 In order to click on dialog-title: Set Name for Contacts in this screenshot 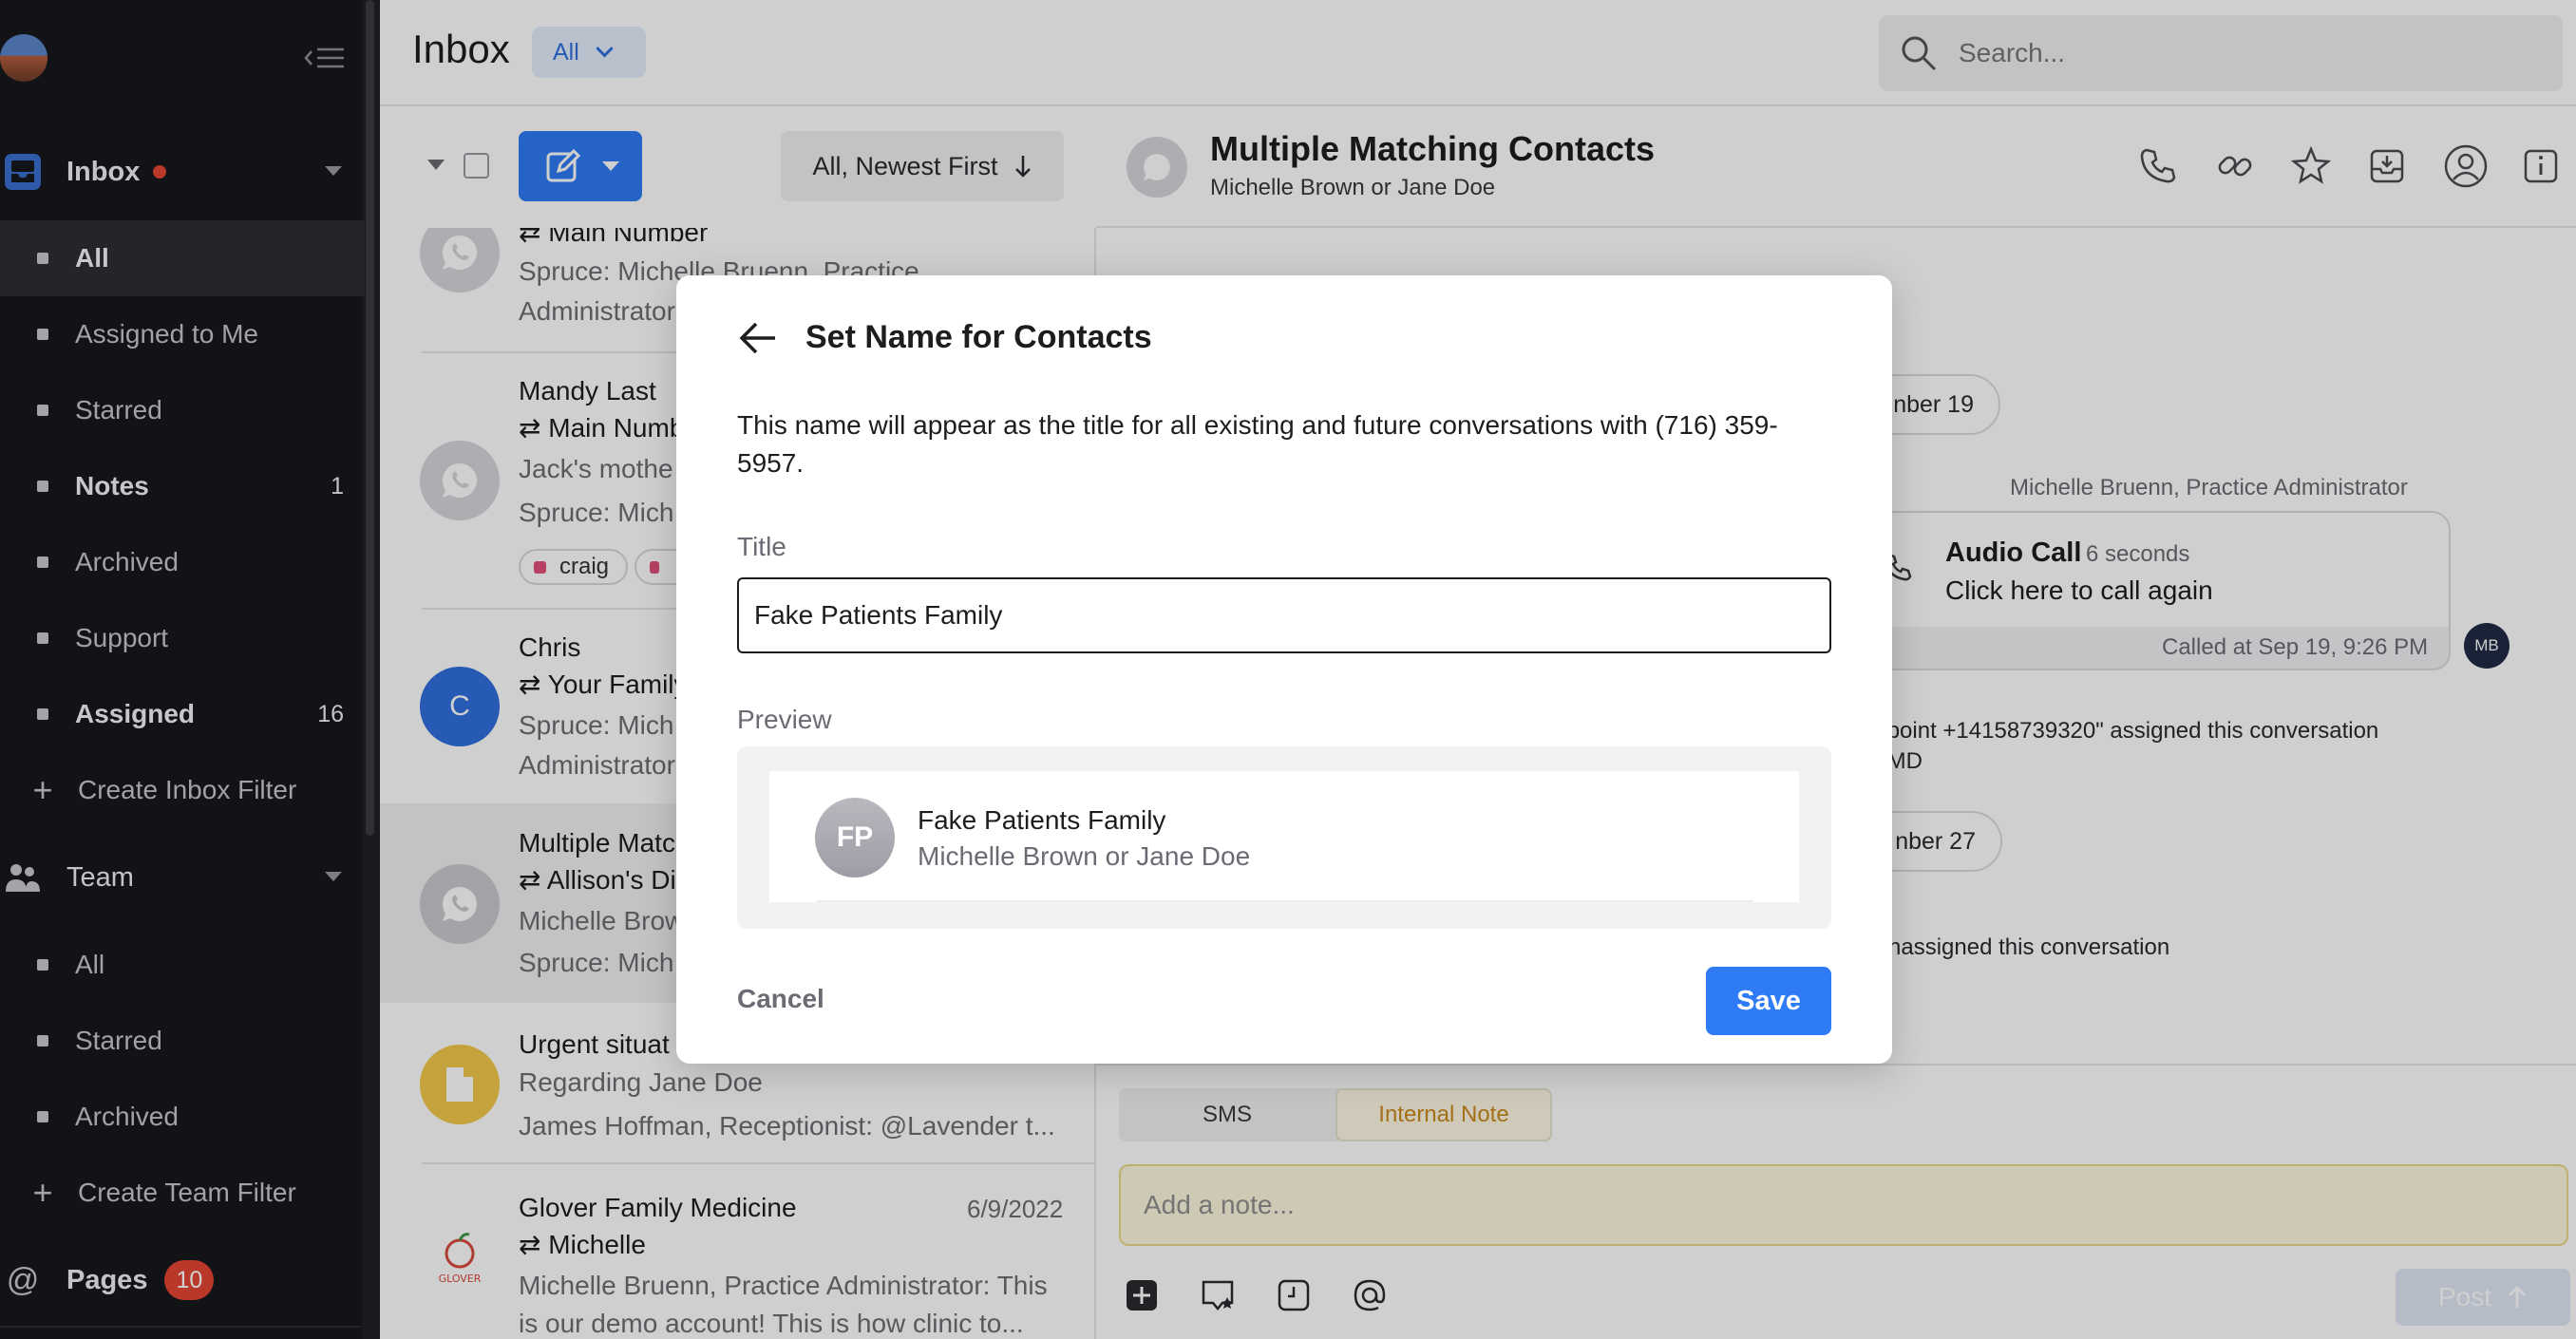, I will do `click(978, 337)`.